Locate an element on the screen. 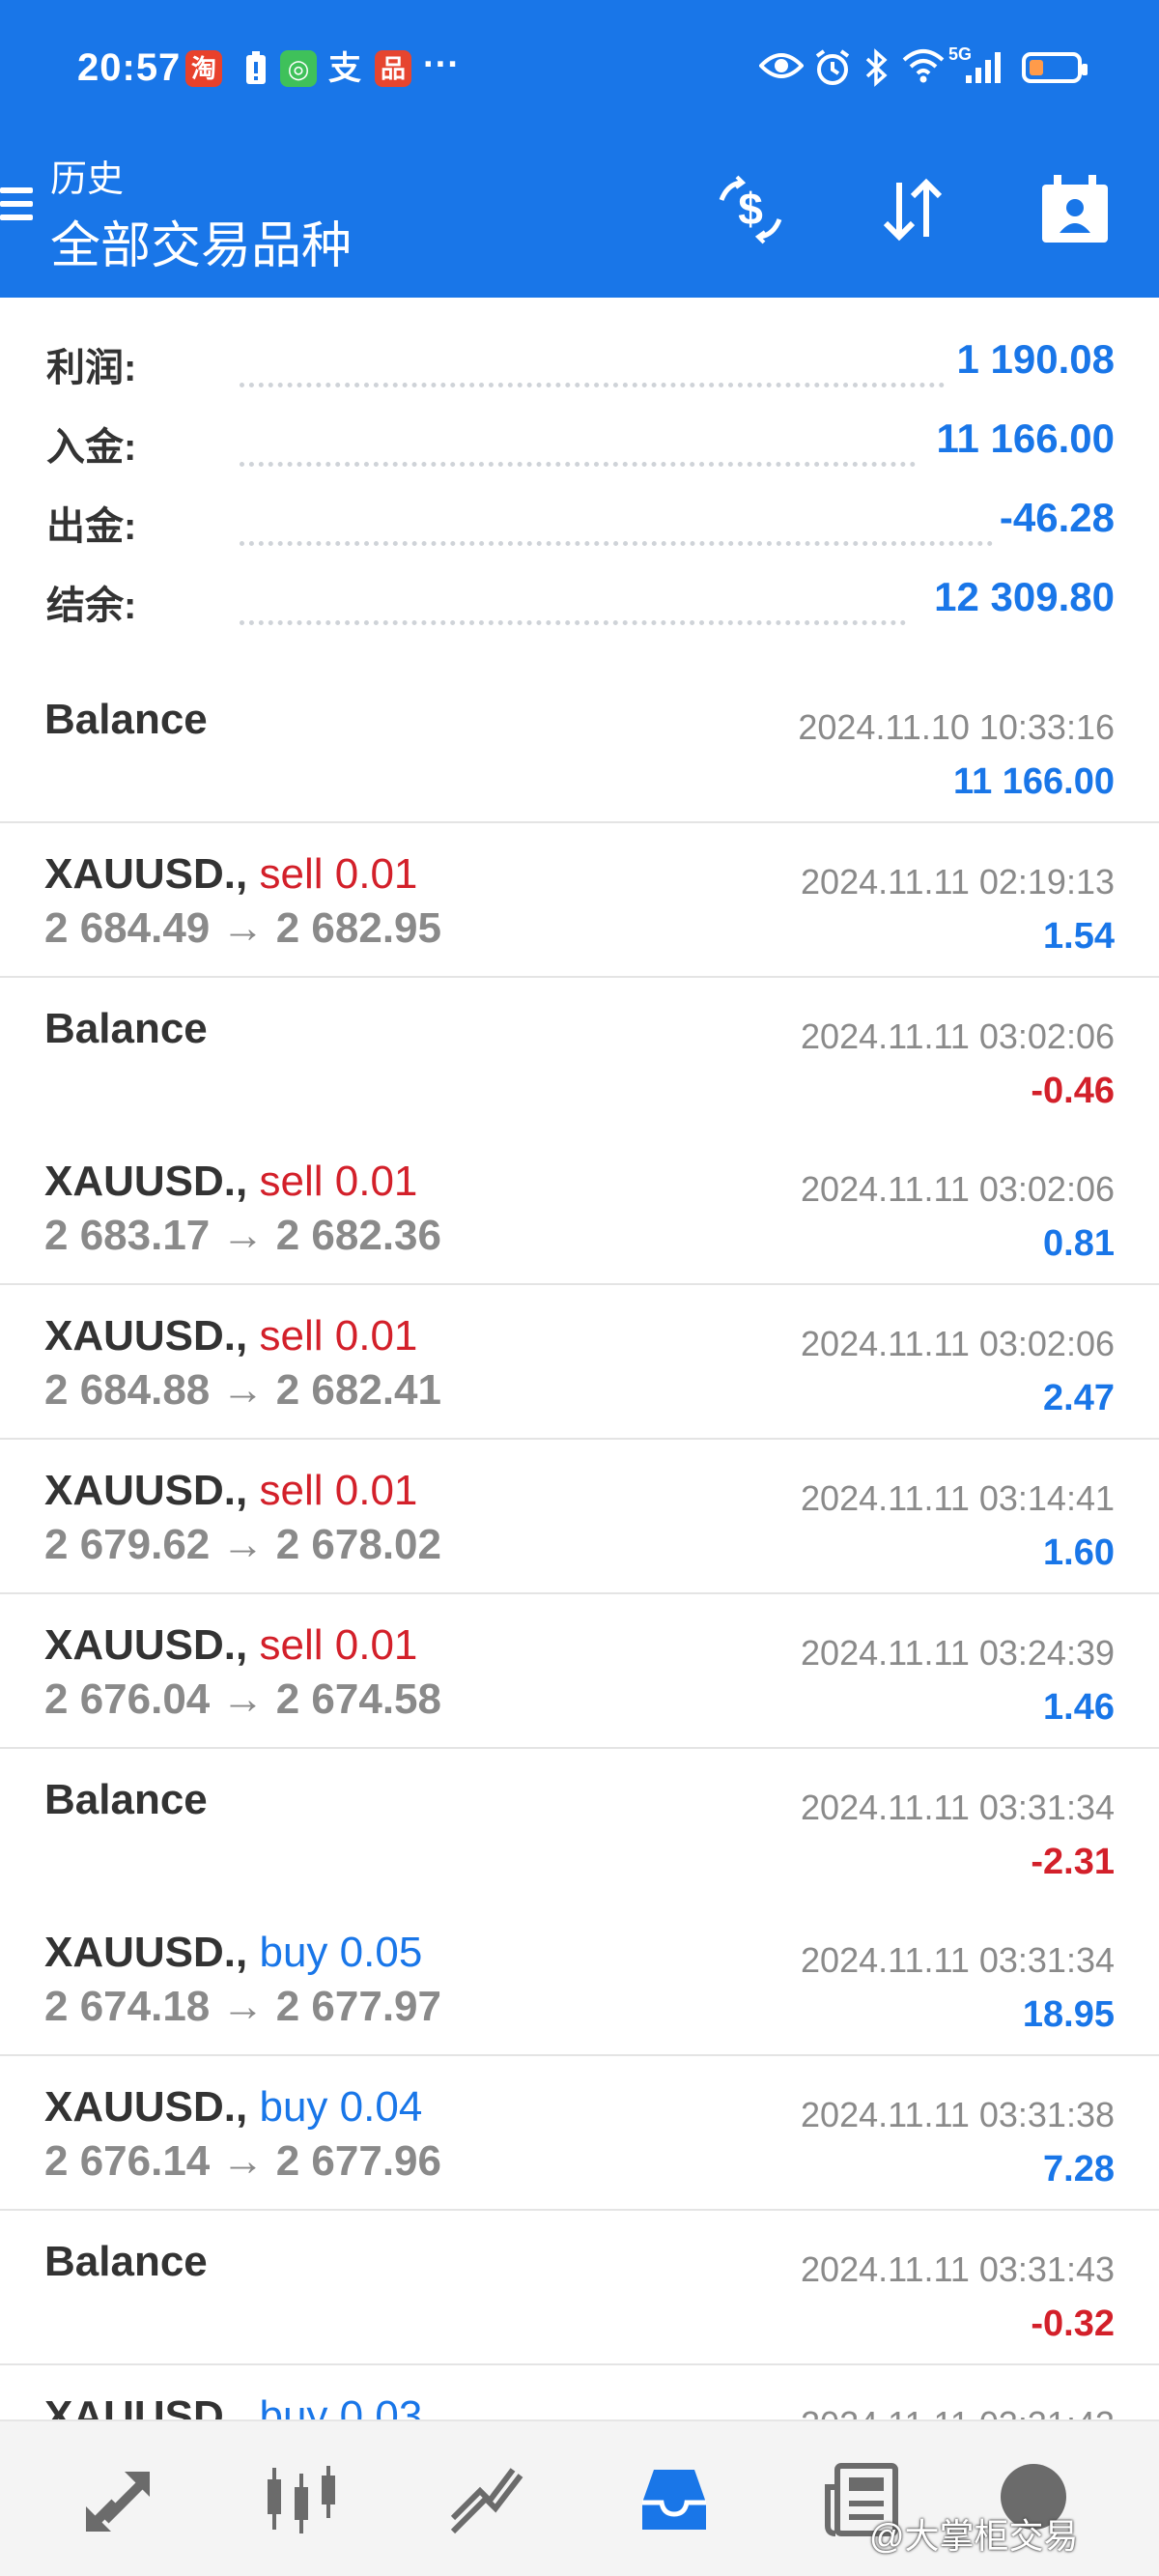 The image size is (1159, 2576). header-title: 全部交易品种 is located at coordinates (201, 241).